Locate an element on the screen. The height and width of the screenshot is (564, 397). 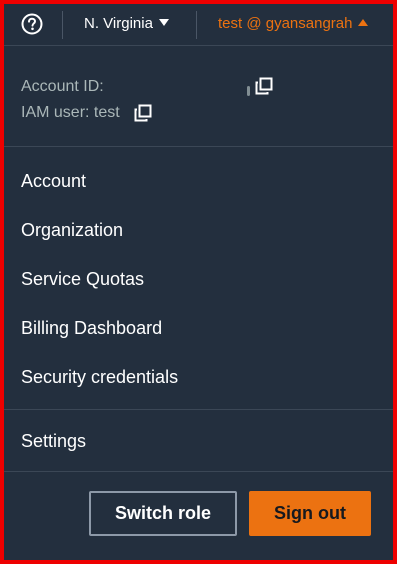
menu-item-security-credentials: Security credentials is located at coordinates (191, 382).